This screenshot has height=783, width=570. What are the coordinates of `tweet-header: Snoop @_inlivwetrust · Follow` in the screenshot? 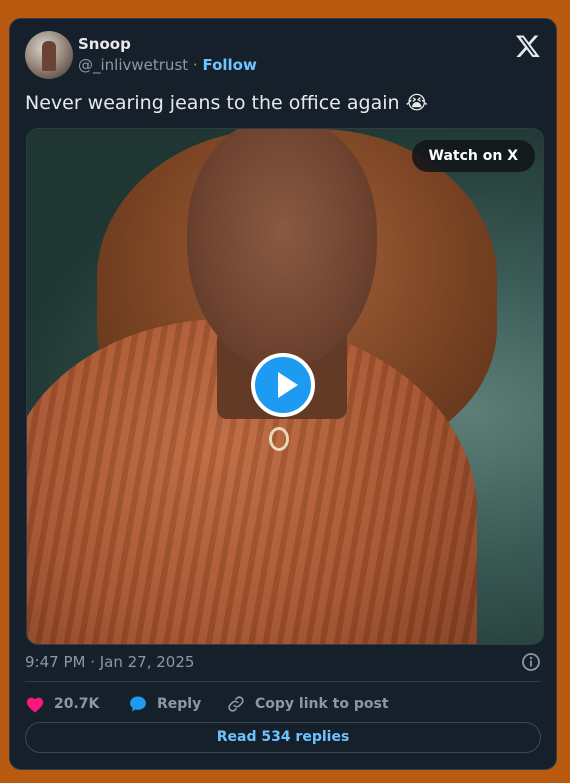 It's located at (283, 56).